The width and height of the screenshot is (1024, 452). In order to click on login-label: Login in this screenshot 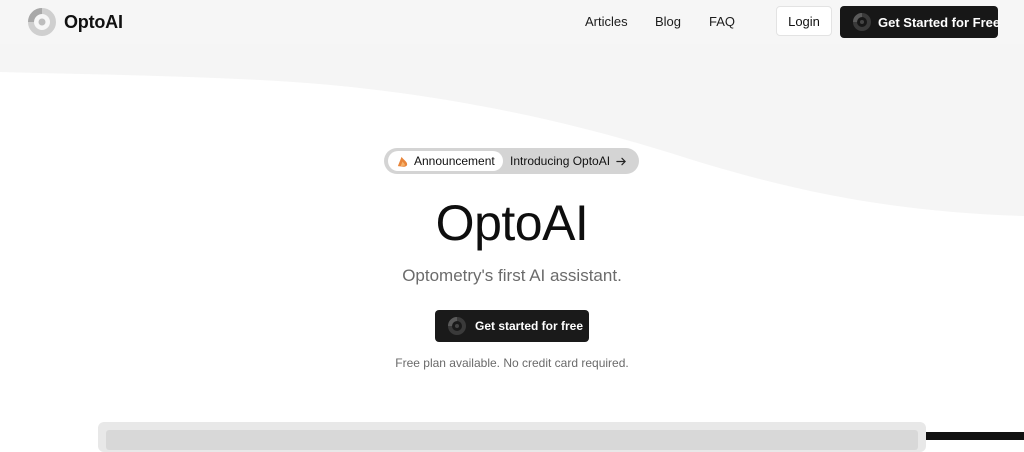, I will do `click(804, 21)`.